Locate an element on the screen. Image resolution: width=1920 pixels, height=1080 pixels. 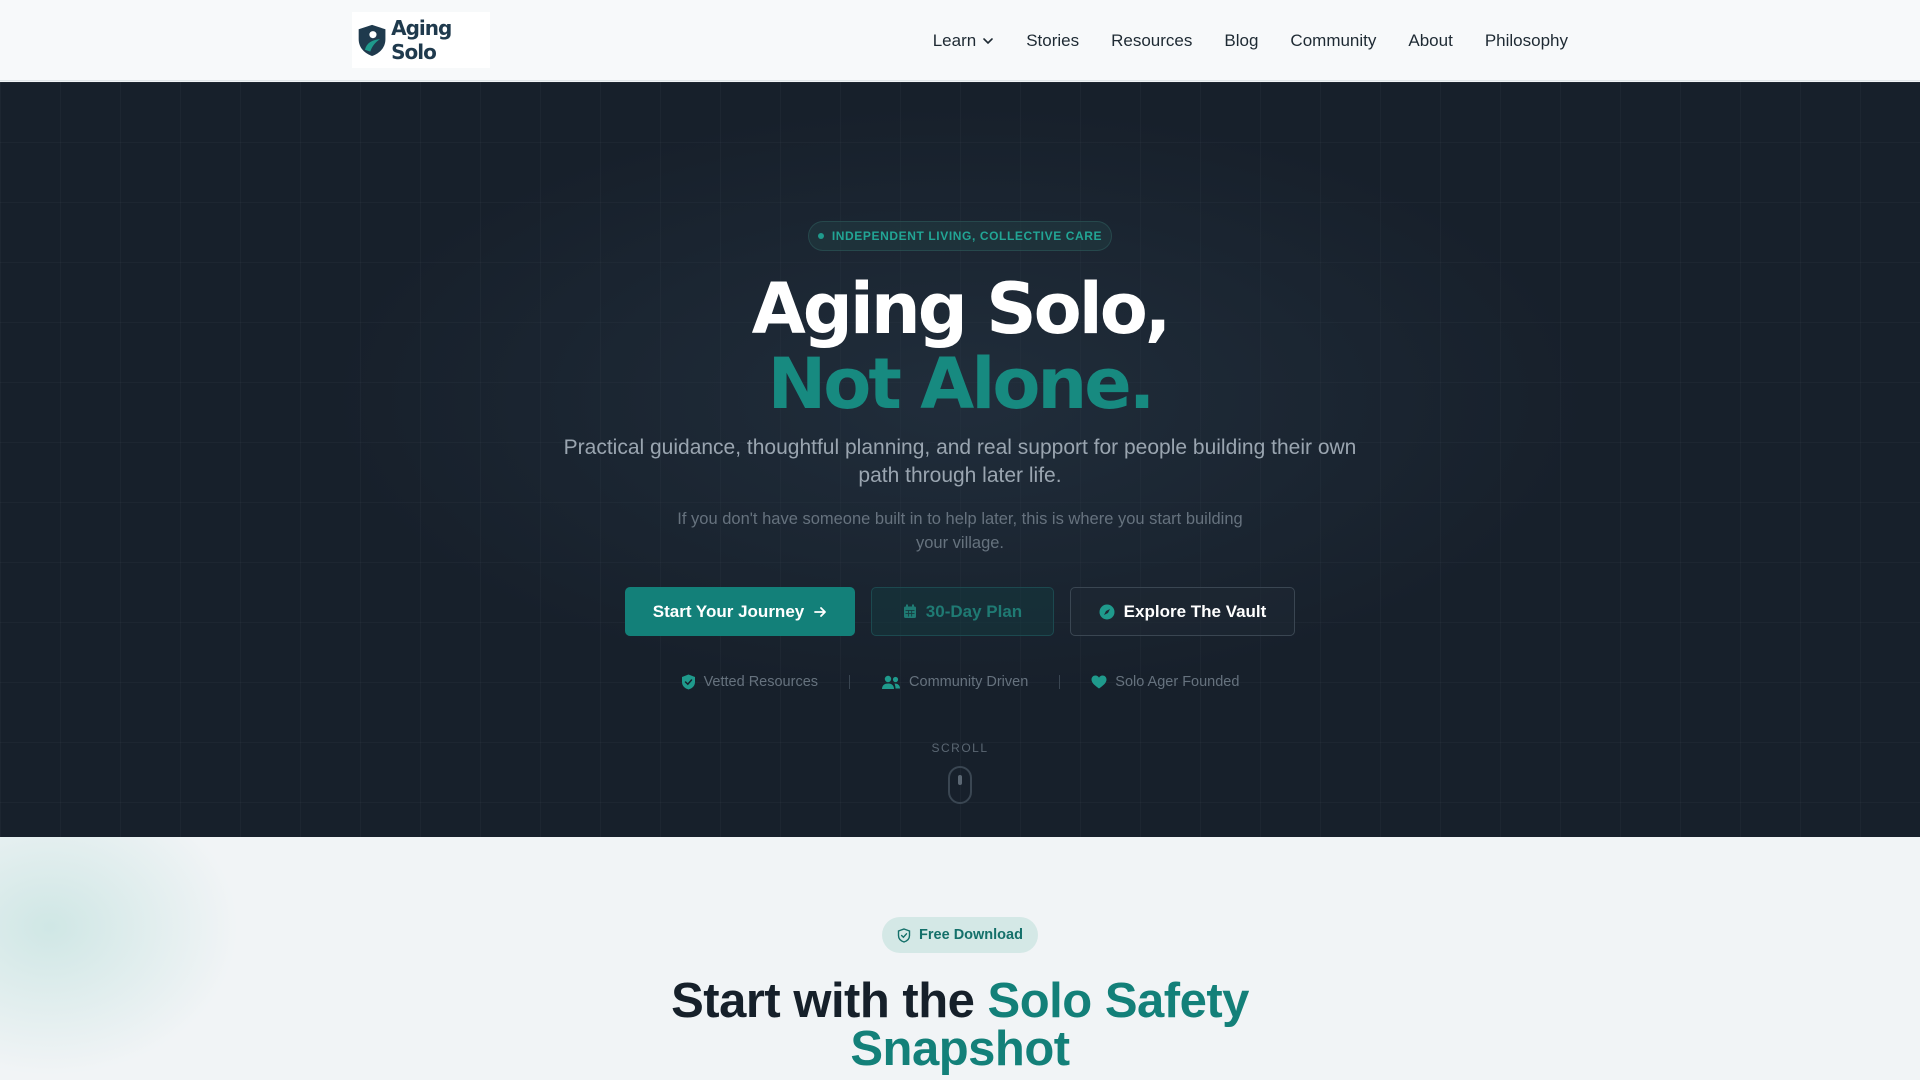
section-title-line1: Start with the Solo Safety is located at coordinates (960, 1001).